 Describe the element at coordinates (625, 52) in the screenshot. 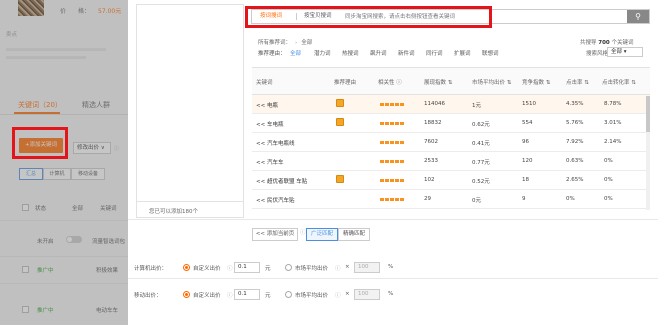

I see `sort-select: 全部 ▾` at that location.